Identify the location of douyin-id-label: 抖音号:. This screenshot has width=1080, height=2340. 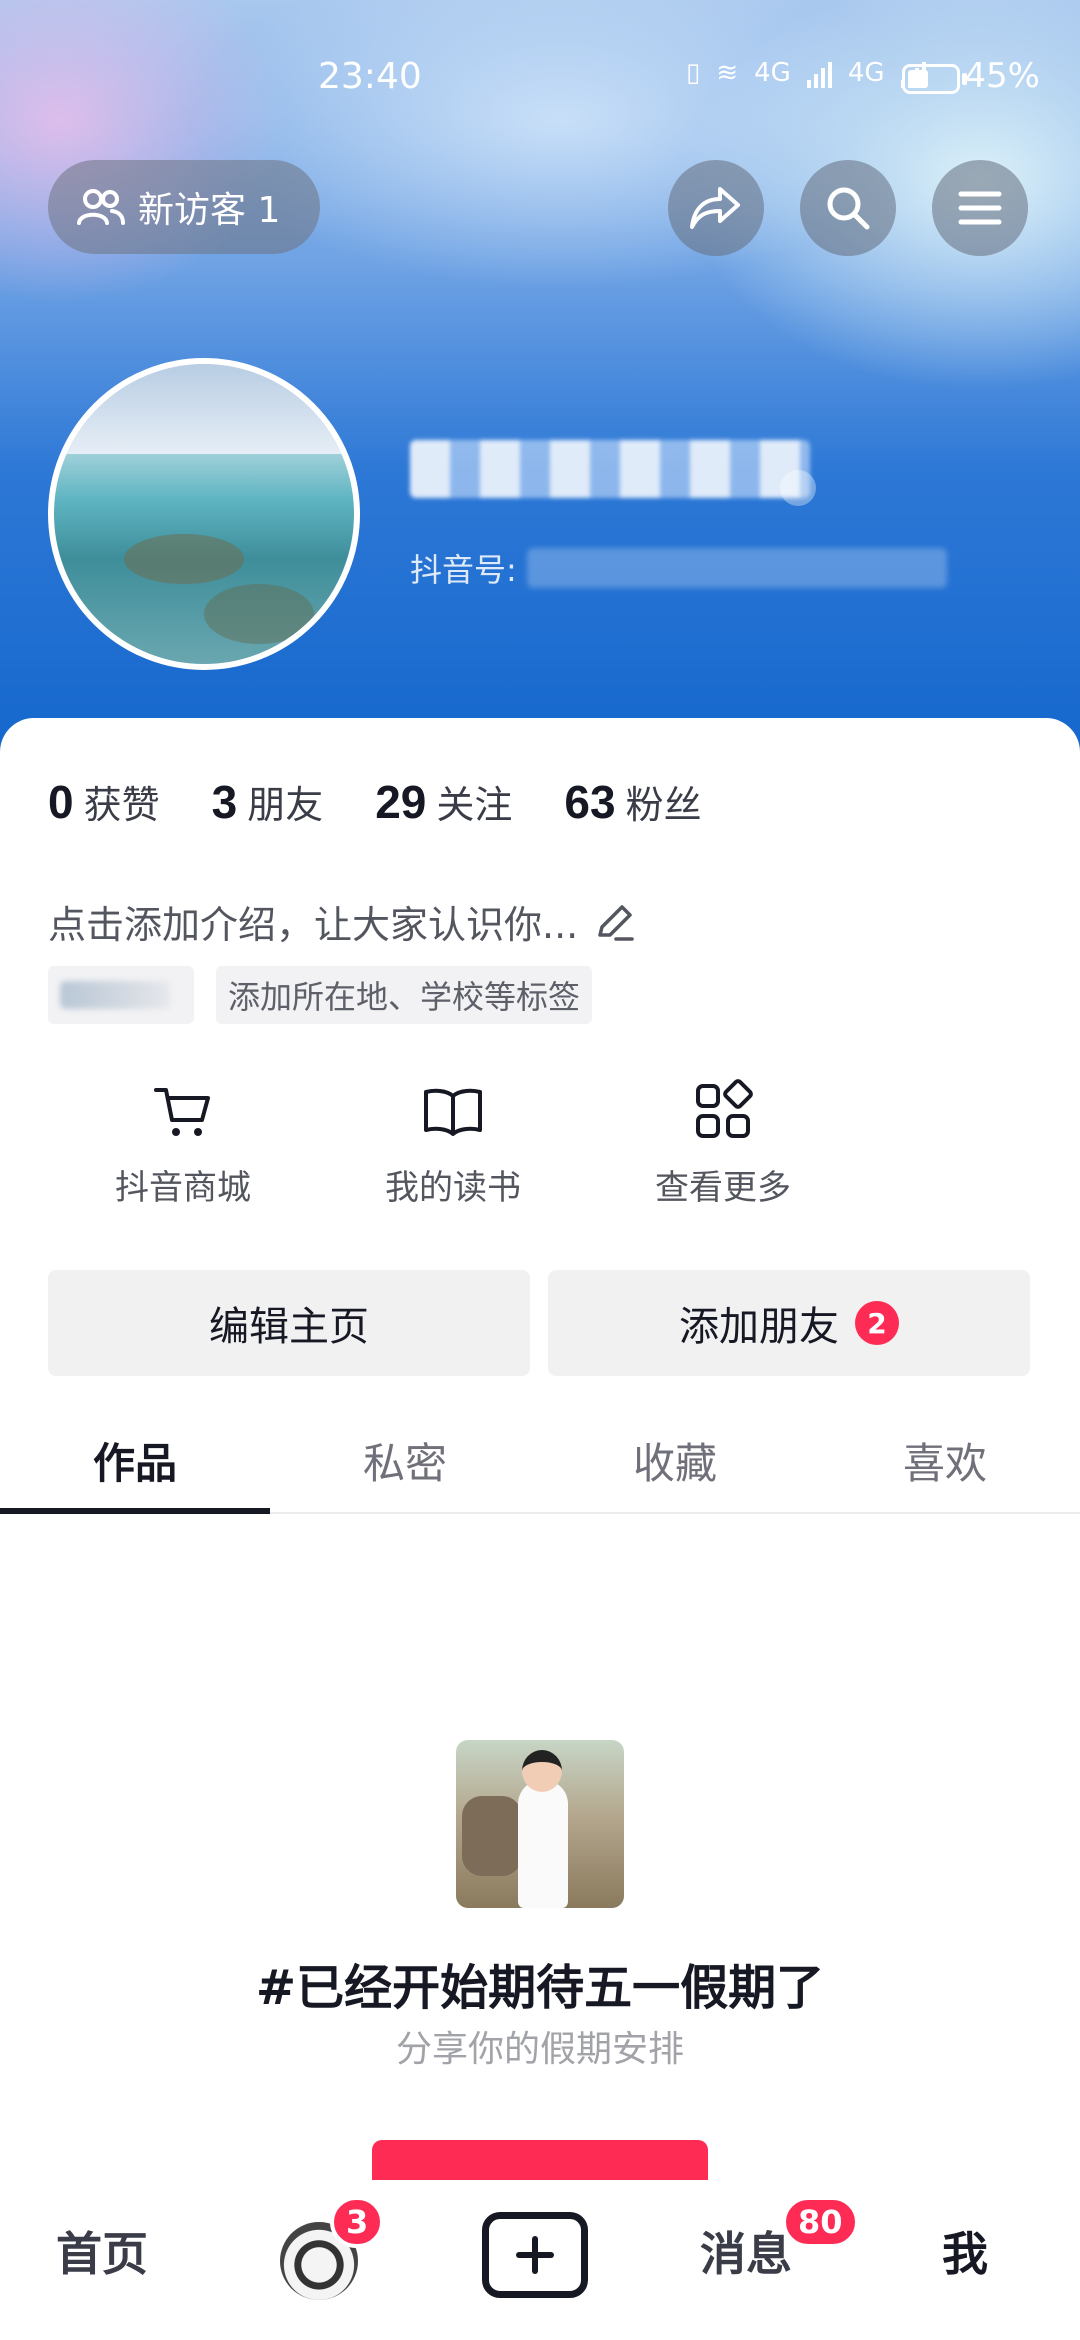
(463, 570).